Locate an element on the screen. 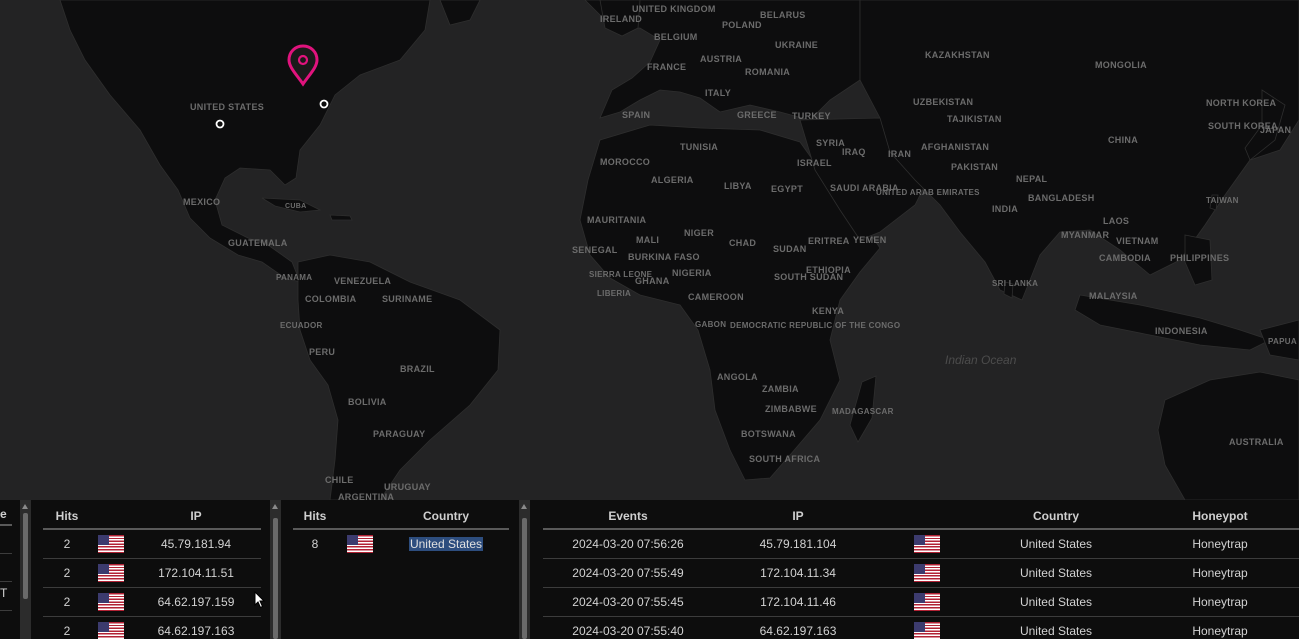 The height and width of the screenshot is (639, 1299). svg-text: SPAIN is located at coordinates (636, 115).